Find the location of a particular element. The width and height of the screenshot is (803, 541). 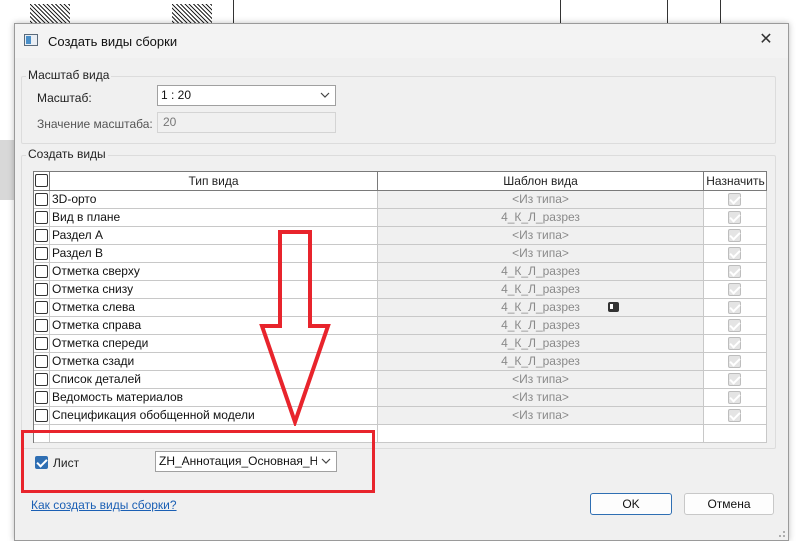

view-type-cell: Ведомость материалов is located at coordinates (214, 398).